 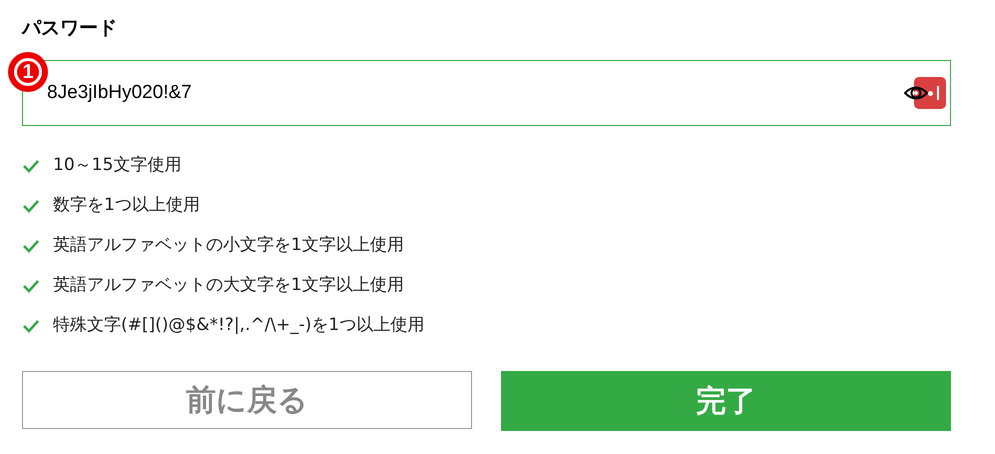 I want to click on requirement-text: 特殊文字(#[]()@$&*!?|,.^/\+_-)を1つ以上使用, so click(x=238, y=326).